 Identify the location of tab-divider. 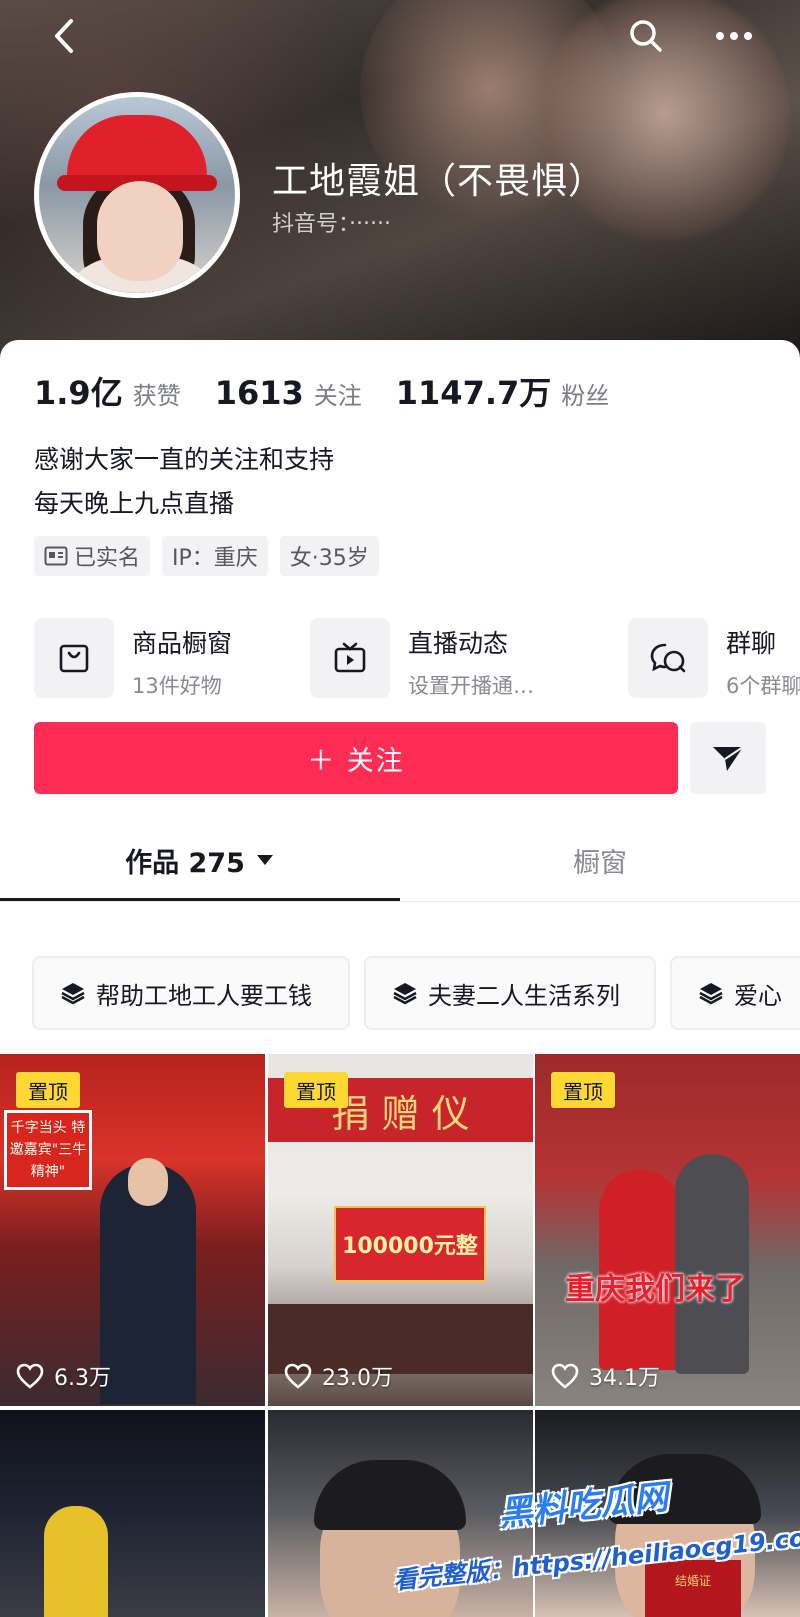
(400, 901).